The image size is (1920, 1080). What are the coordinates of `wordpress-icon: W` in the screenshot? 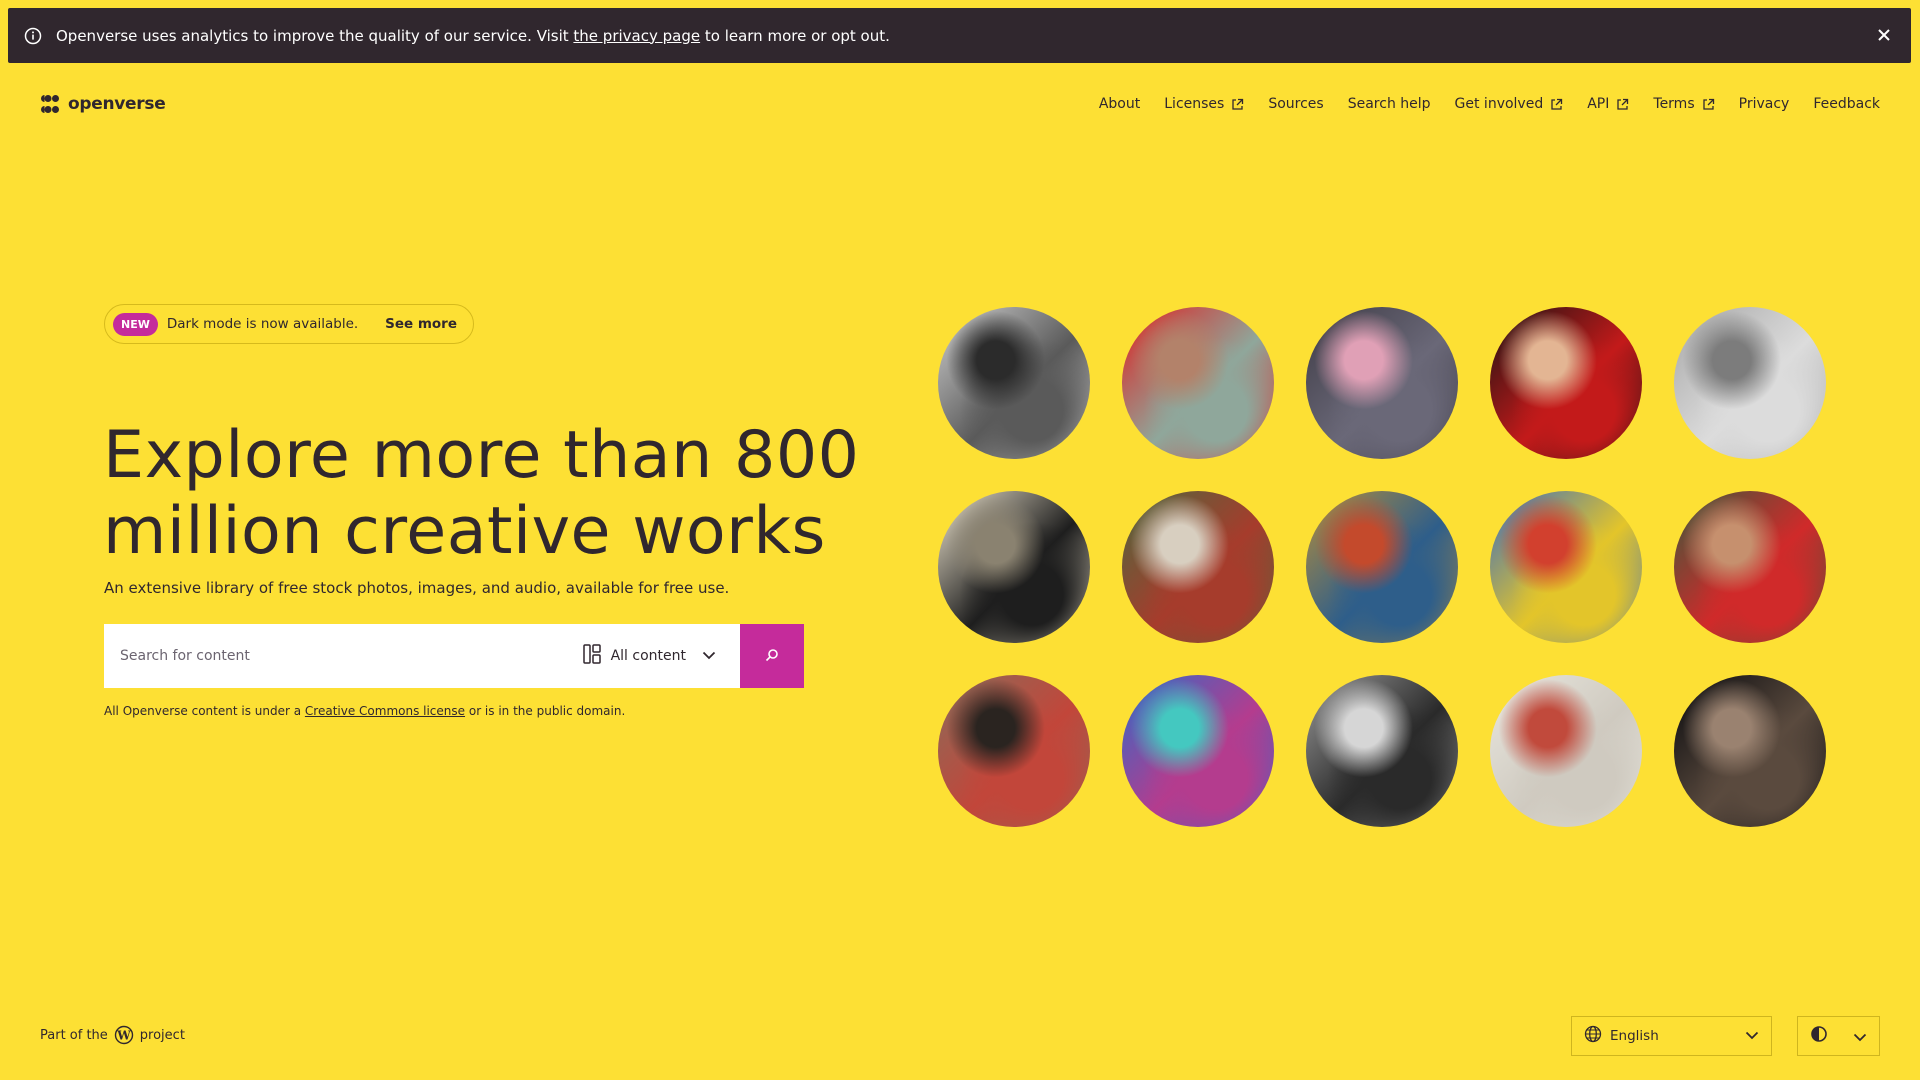 It's located at (124, 1035).